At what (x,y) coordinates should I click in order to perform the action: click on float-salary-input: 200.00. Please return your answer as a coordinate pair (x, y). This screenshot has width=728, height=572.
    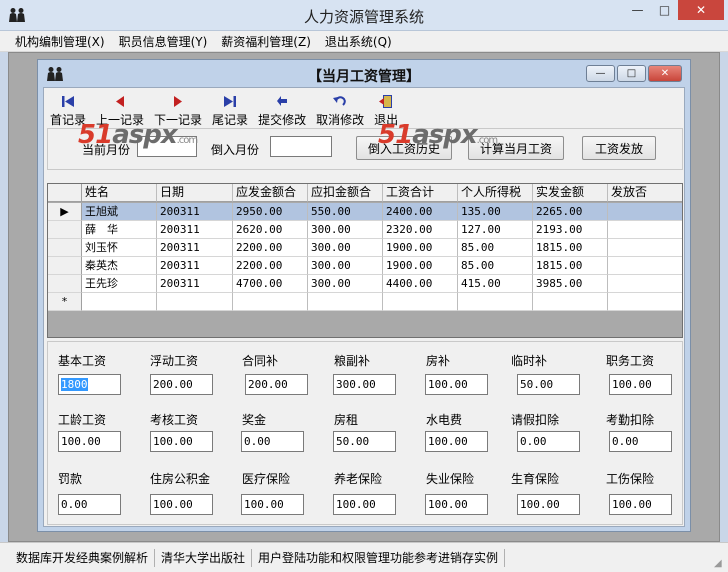
    Looking at the image, I should click on (181, 384).